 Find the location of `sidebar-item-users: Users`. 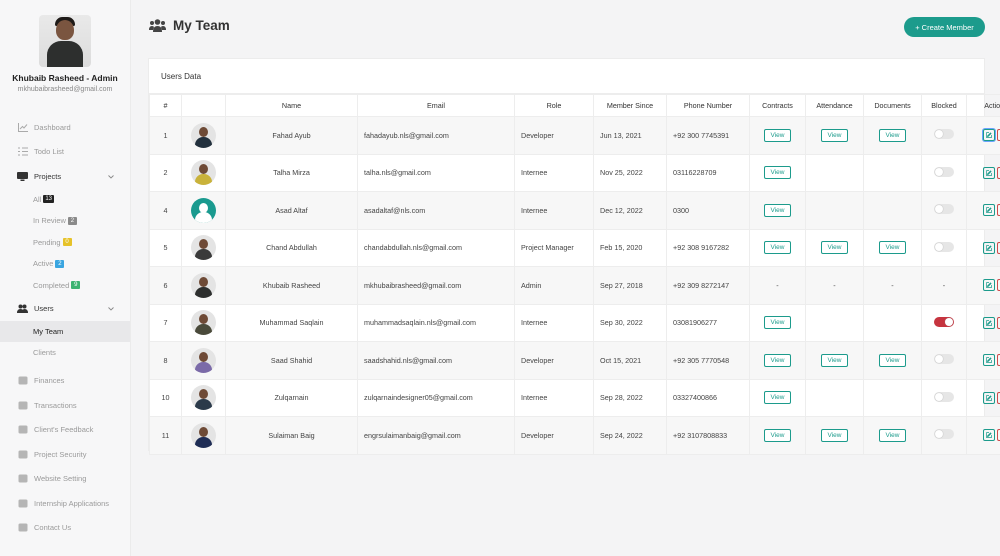

sidebar-item-users: Users is located at coordinates (65, 308).